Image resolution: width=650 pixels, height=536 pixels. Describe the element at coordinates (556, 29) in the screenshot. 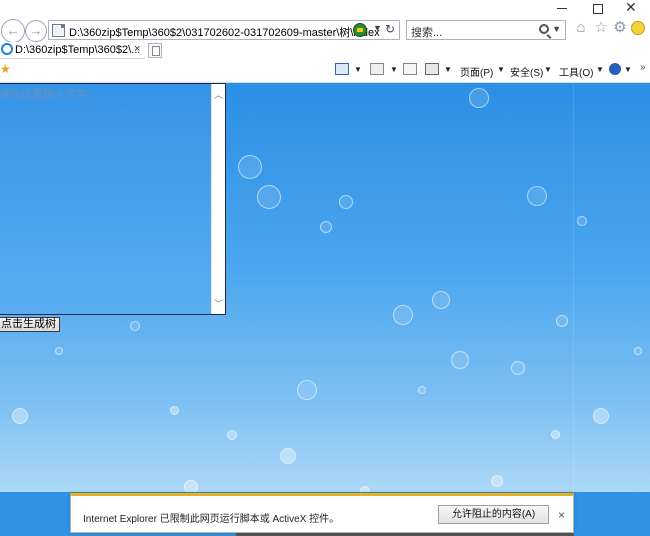

I see `search-dropdown-icon: ▼` at that location.